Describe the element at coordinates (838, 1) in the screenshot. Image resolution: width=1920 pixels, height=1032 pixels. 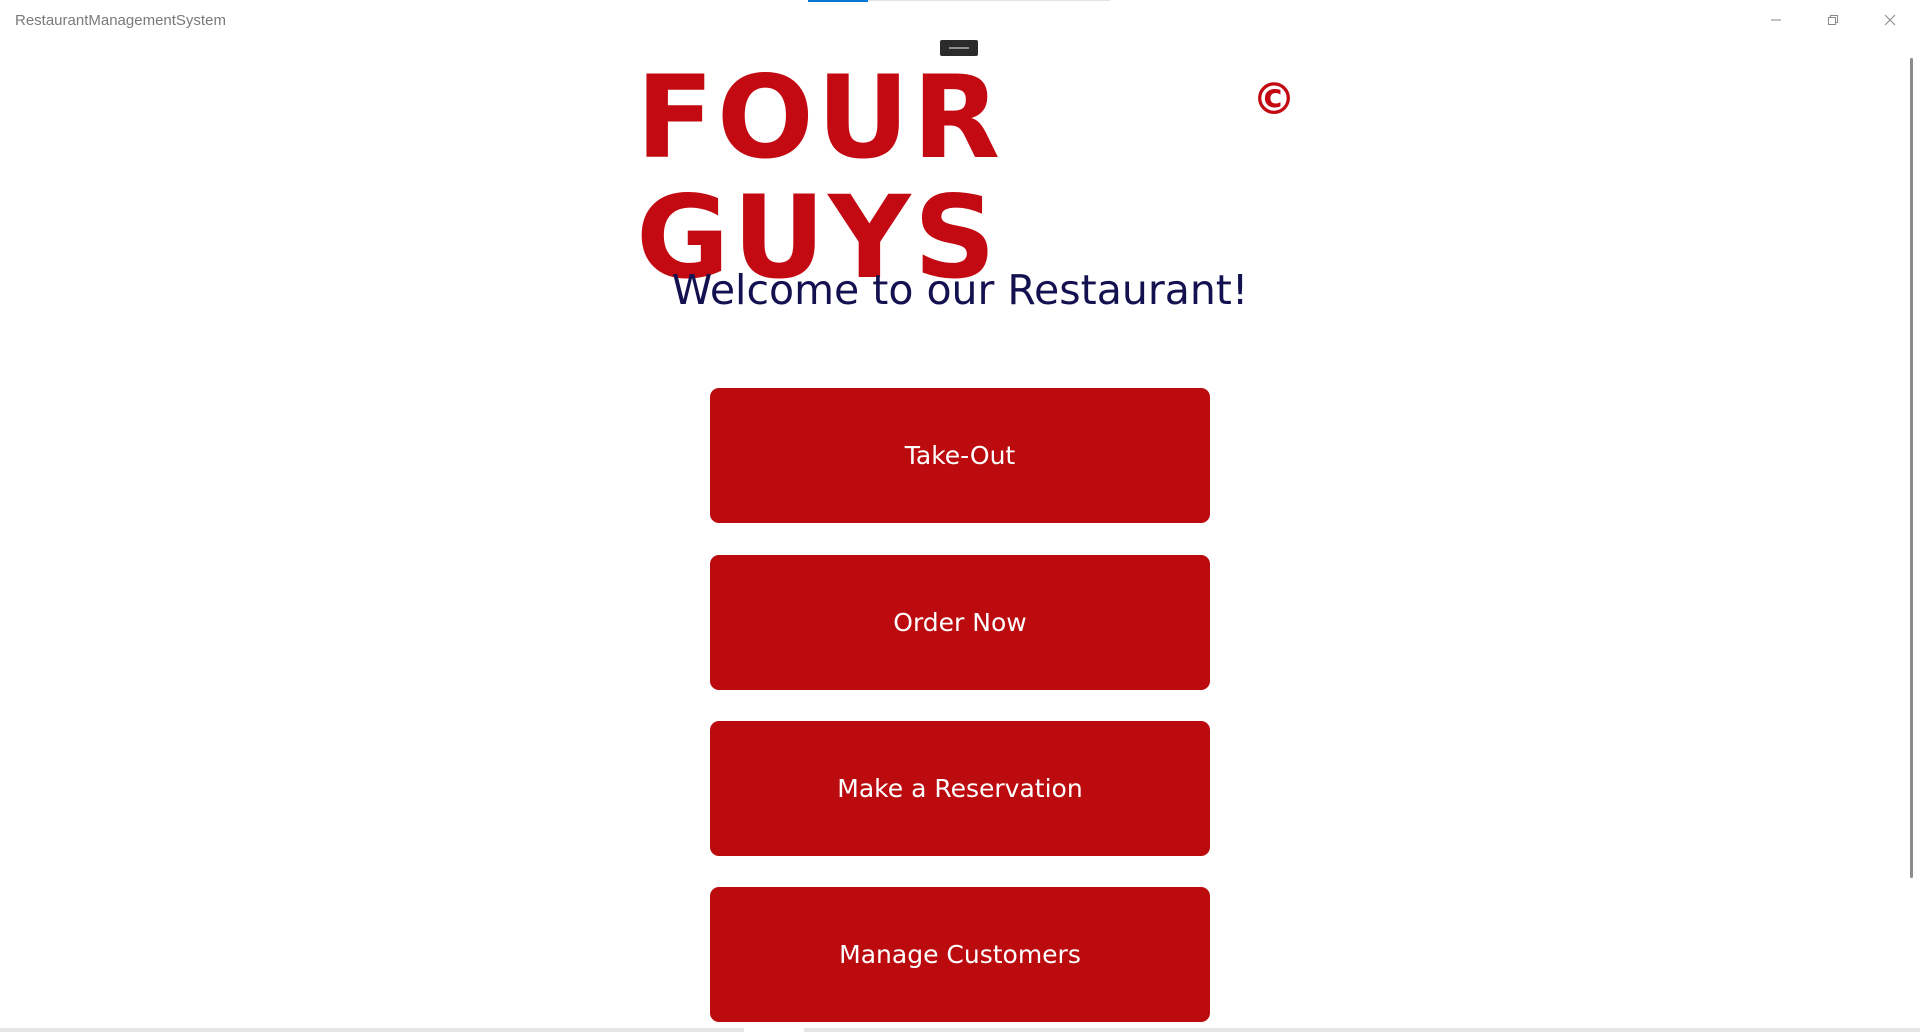
I see `top-progress-active` at that location.